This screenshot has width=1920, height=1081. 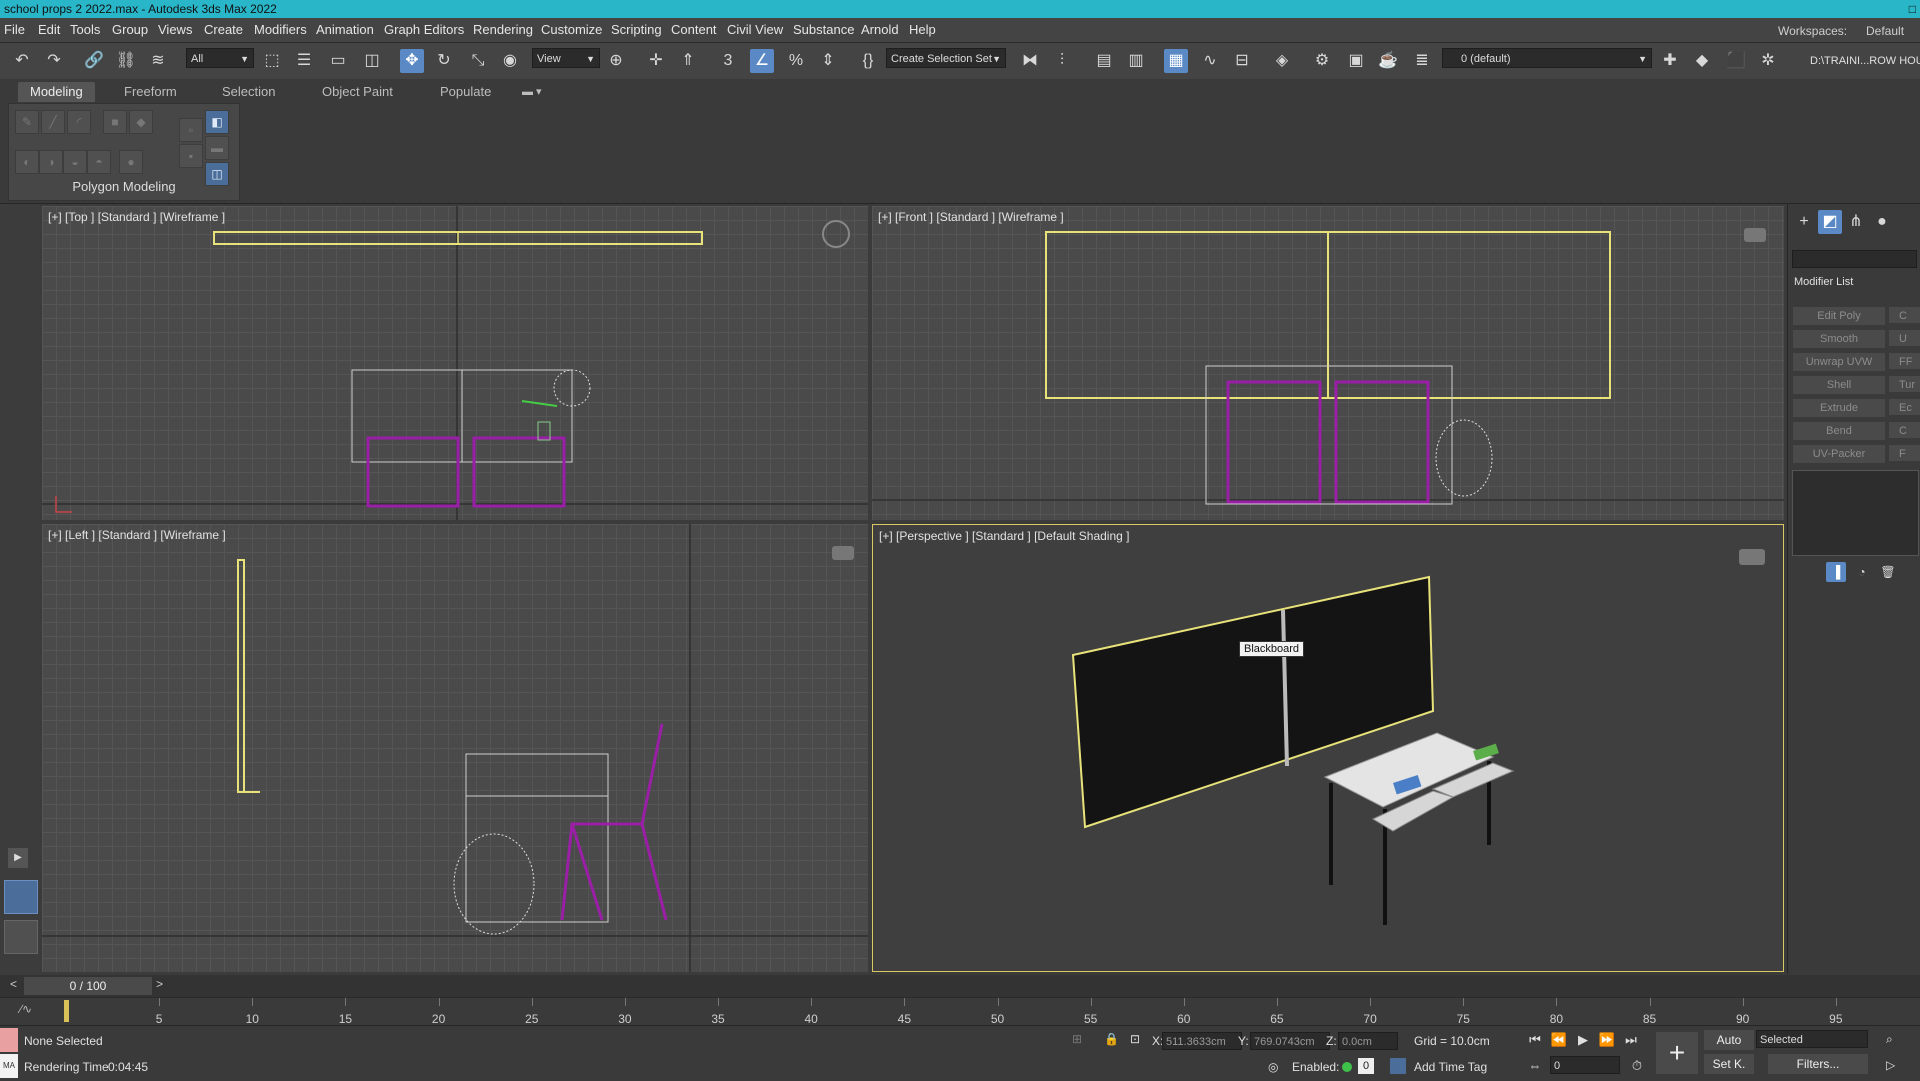 I want to click on object-name-field, so click(x=1854, y=259).